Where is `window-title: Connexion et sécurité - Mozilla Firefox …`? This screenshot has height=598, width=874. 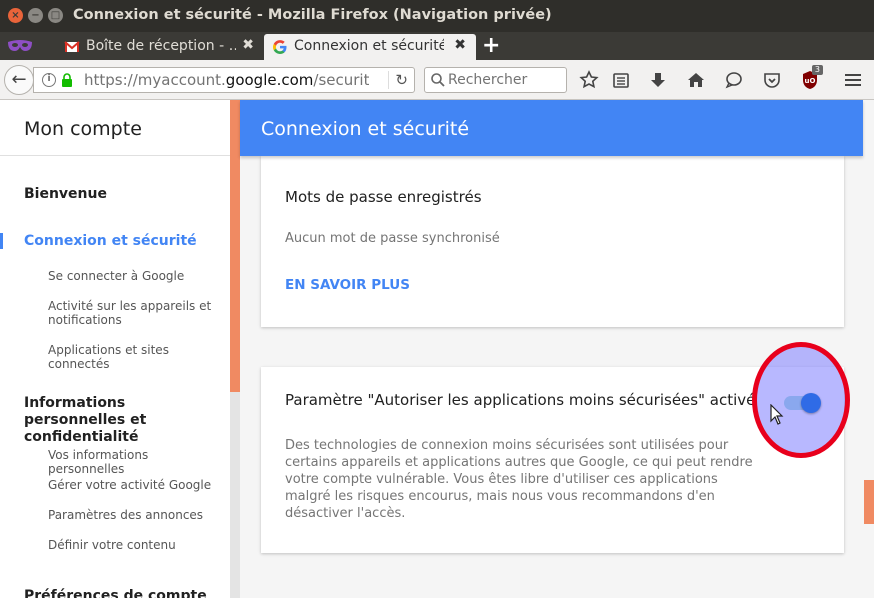
window-title: Connexion et sécurité - Mozilla Firefox … is located at coordinates (312, 15).